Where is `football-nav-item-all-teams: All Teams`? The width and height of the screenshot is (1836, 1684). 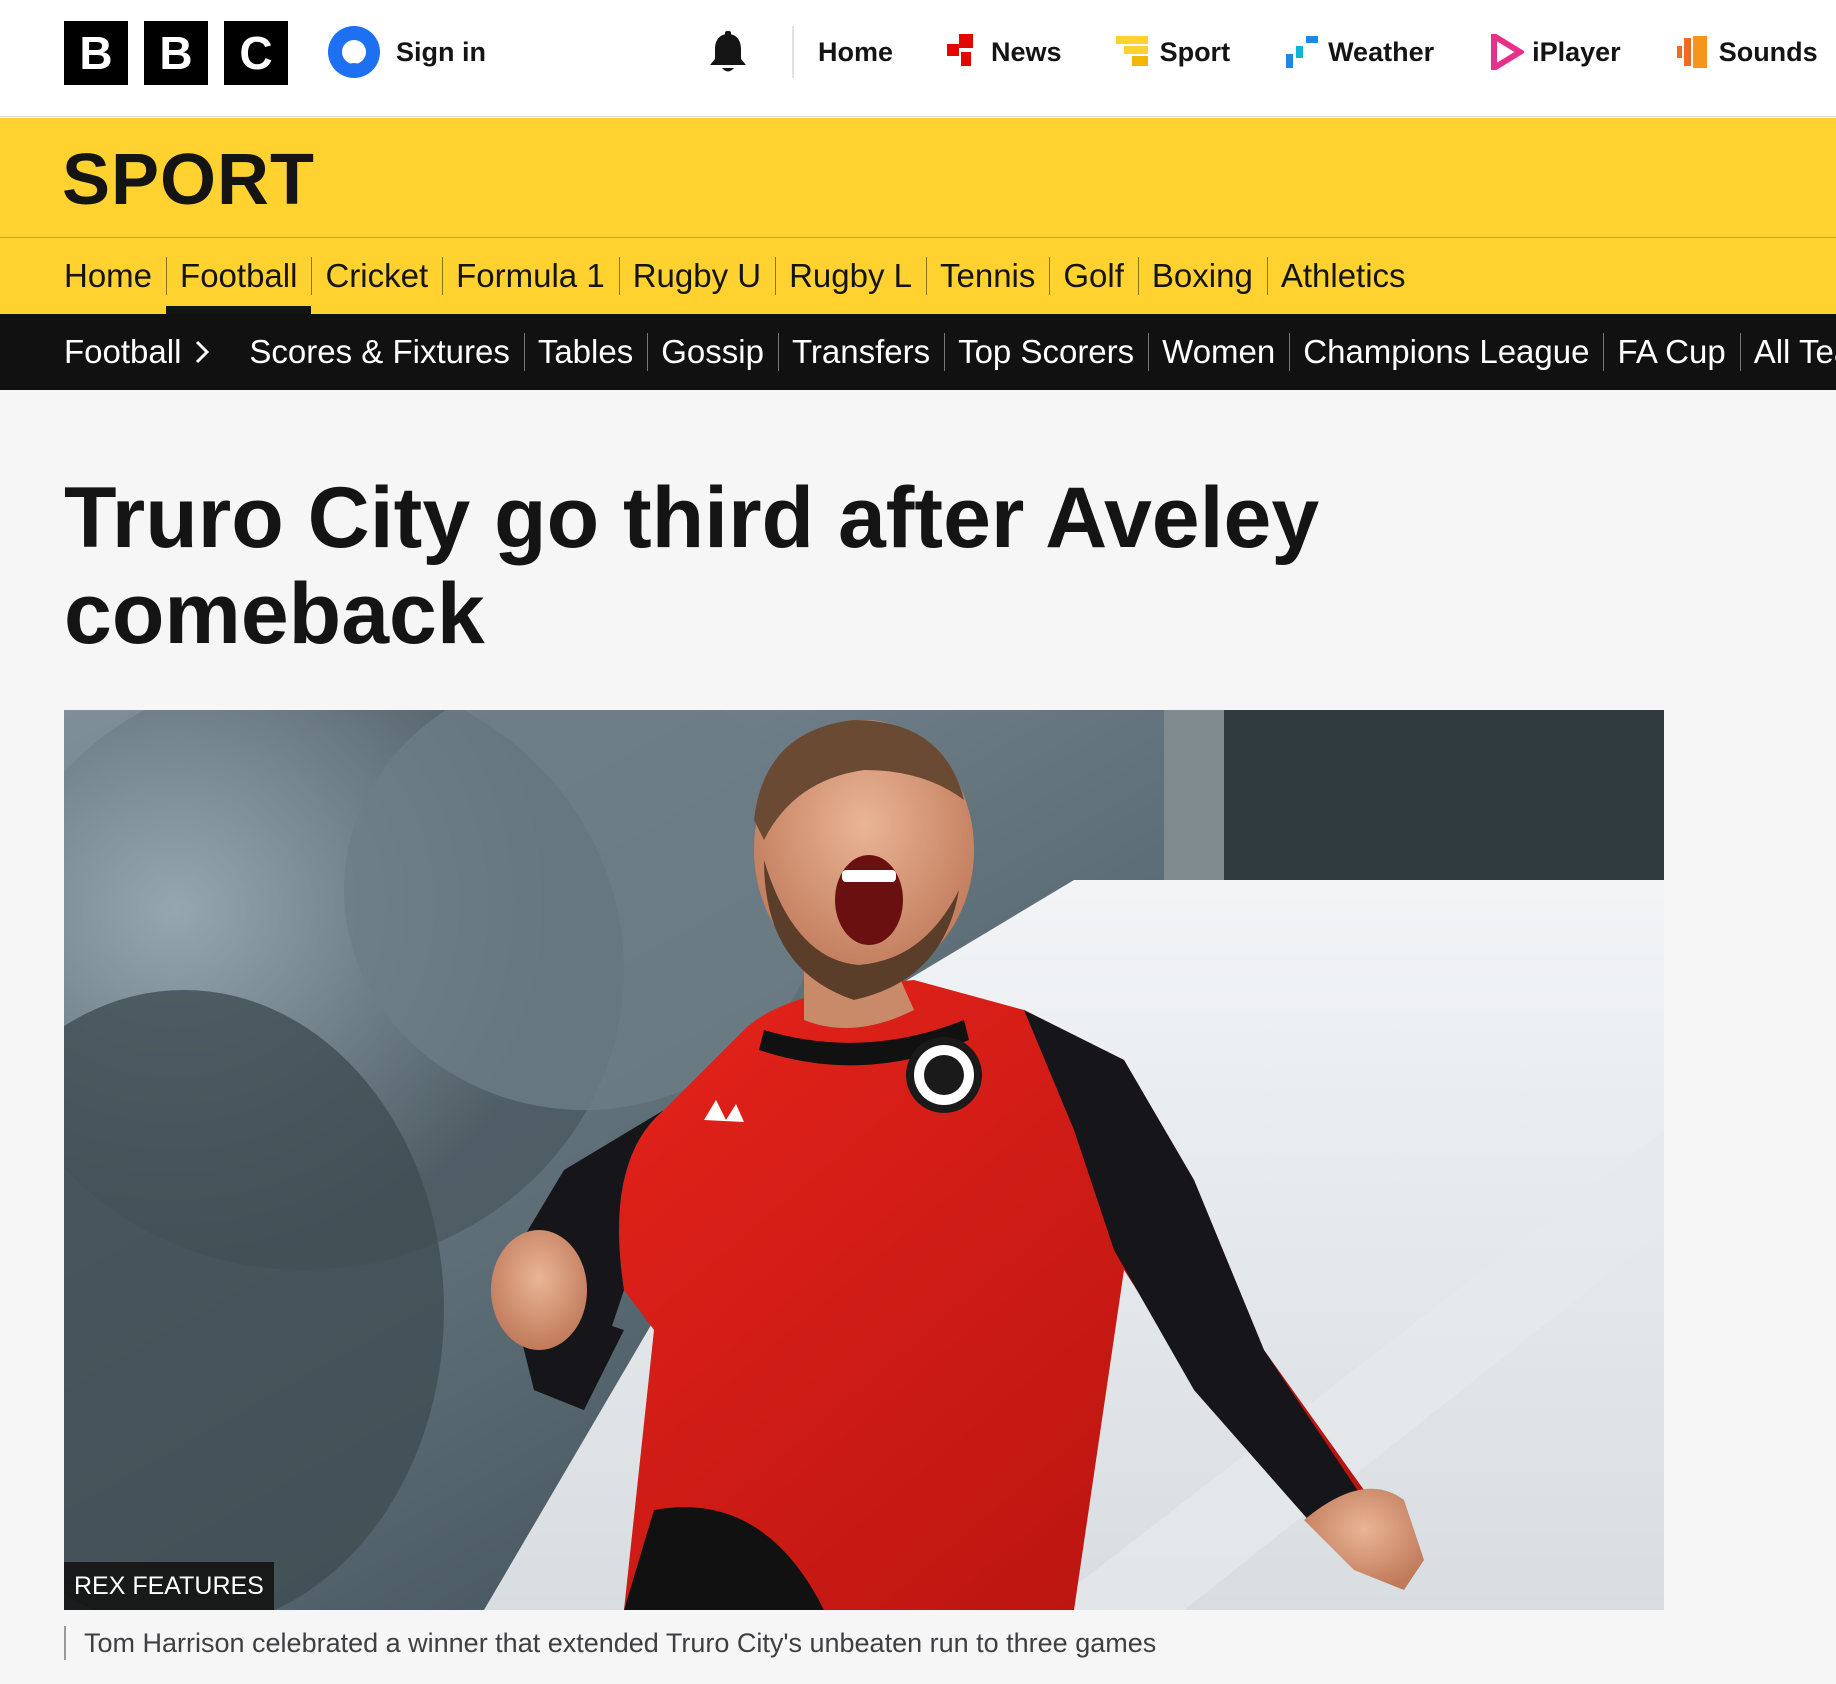
football-nav-item-all-teams: All Teams is located at coordinates (1787, 352).